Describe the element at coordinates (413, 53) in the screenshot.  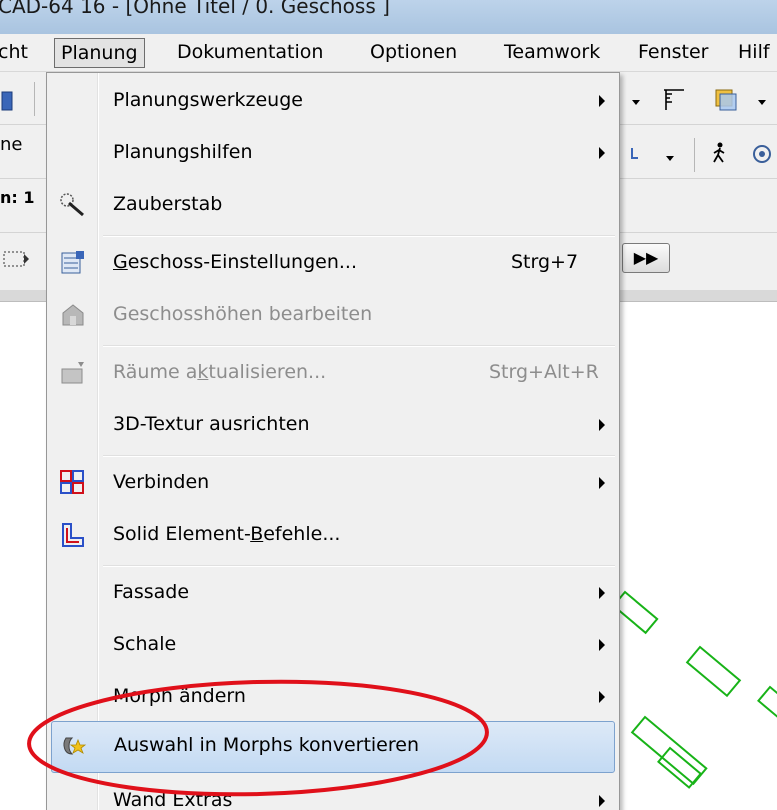
I see `menu-optionen: Optionen` at that location.